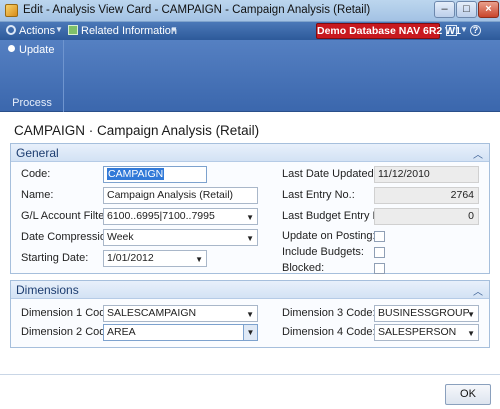 Image resolution: width=500 pixels, height=409 pixels. I want to click on dimension-2-code-value: AREA, so click(121, 332).